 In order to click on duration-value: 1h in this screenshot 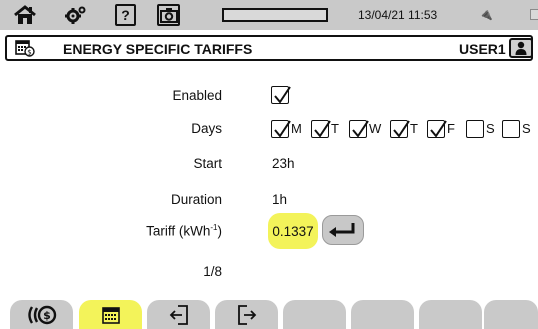, I will do `click(279, 199)`.